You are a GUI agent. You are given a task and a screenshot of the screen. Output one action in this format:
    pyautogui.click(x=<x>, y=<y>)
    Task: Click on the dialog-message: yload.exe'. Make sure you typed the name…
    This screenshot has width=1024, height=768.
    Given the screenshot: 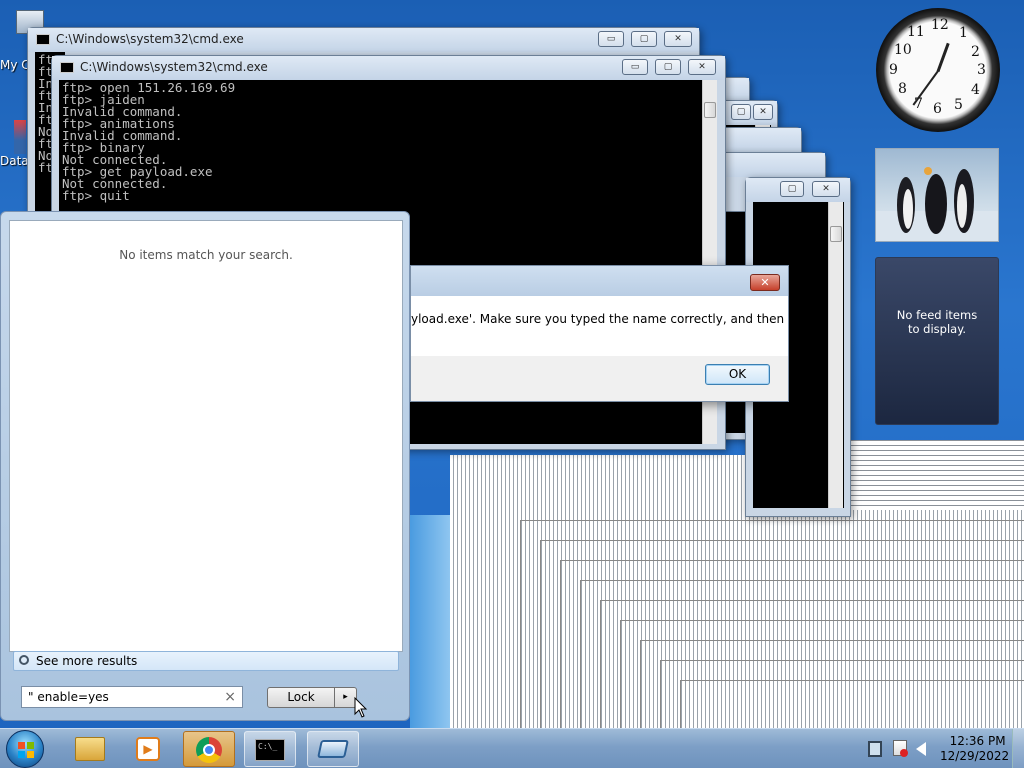 What is the action you would take?
    pyautogui.click(x=599, y=326)
    